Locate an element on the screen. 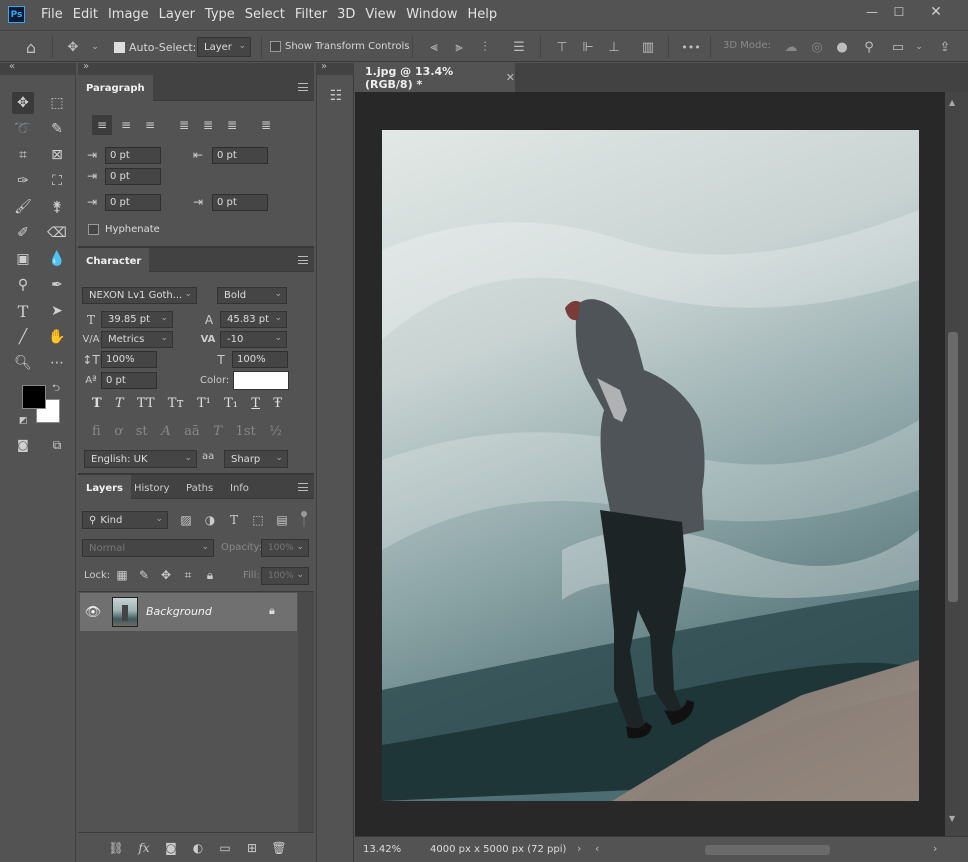 The image size is (968, 862). expand-icon: » is located at coordinates (324, 66).